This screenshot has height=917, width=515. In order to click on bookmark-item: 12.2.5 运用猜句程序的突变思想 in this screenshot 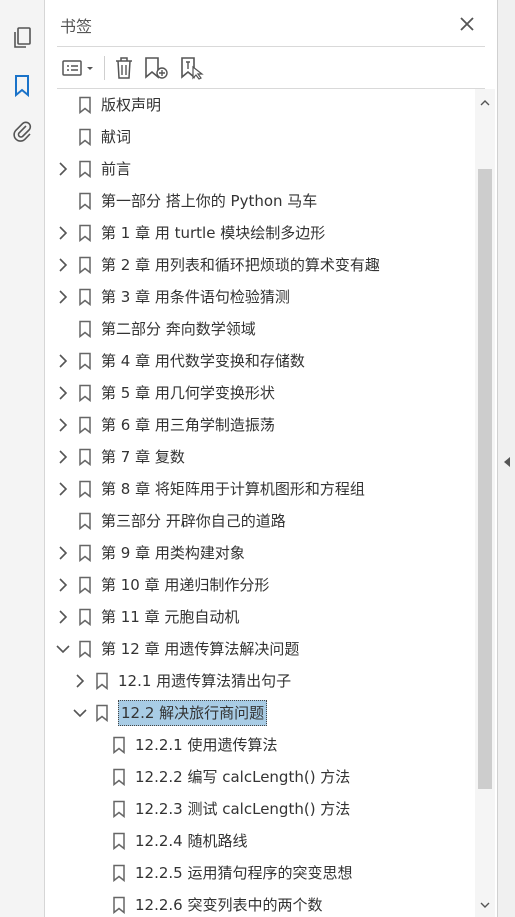, I will do `click(260, 873)`.